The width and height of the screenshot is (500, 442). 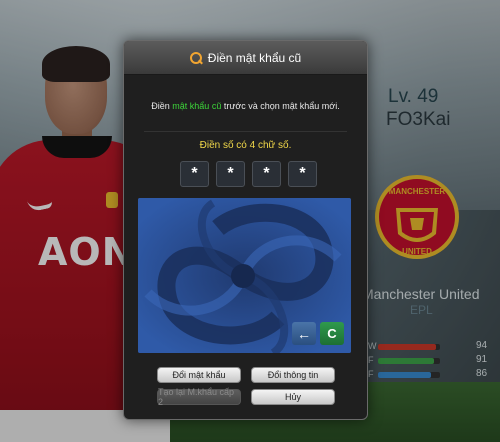 I want to click on pin-hint: Điền số có 4 chữ số., so click(x=245, y=145).